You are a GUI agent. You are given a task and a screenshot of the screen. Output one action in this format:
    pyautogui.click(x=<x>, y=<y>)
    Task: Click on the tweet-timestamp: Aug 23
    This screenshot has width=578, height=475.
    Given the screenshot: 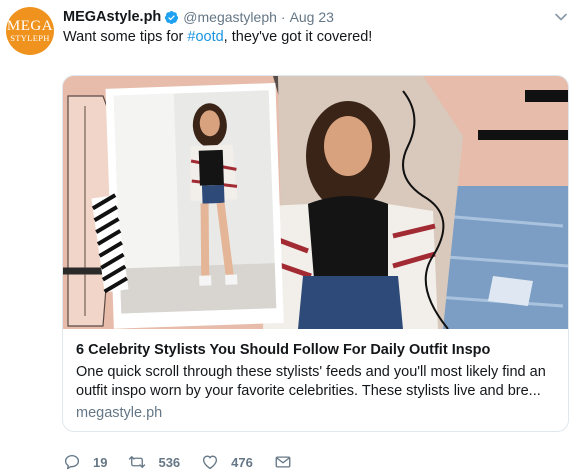 What is the action you would take?
    pyautogui.click(x=312, y=17)
    